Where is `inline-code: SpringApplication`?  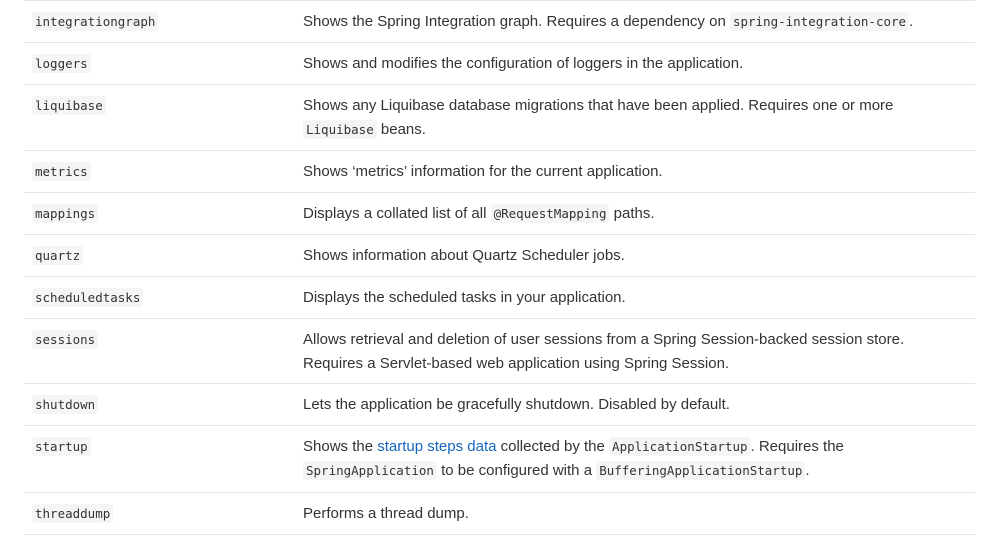 inline-code: SpringApplication is located at coordinates (370, 470).